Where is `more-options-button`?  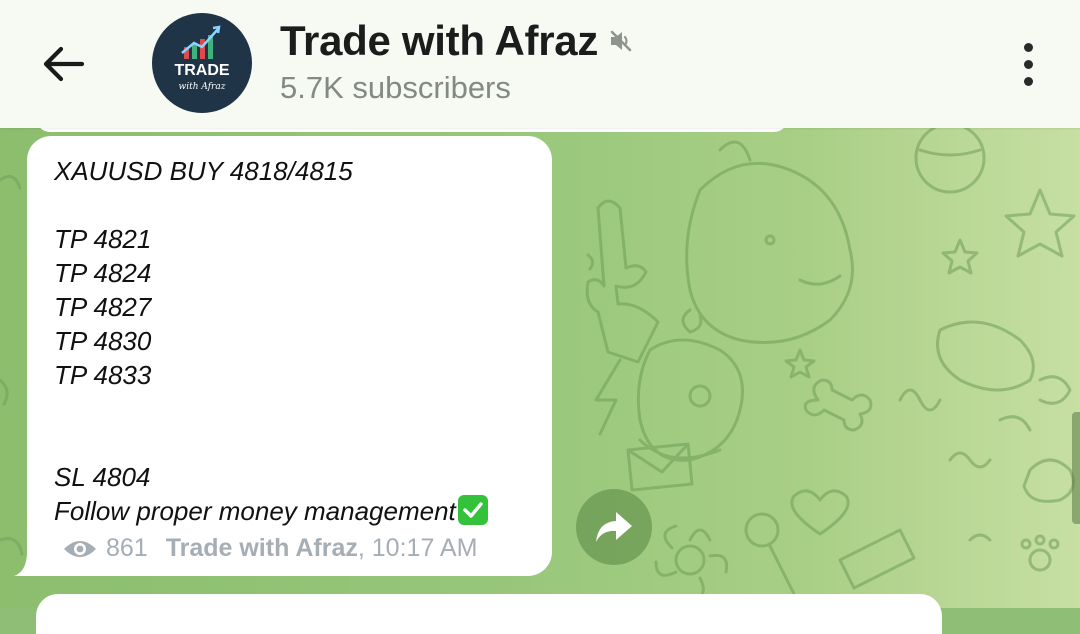
more-options-button is located at coordinates (1028, 64).